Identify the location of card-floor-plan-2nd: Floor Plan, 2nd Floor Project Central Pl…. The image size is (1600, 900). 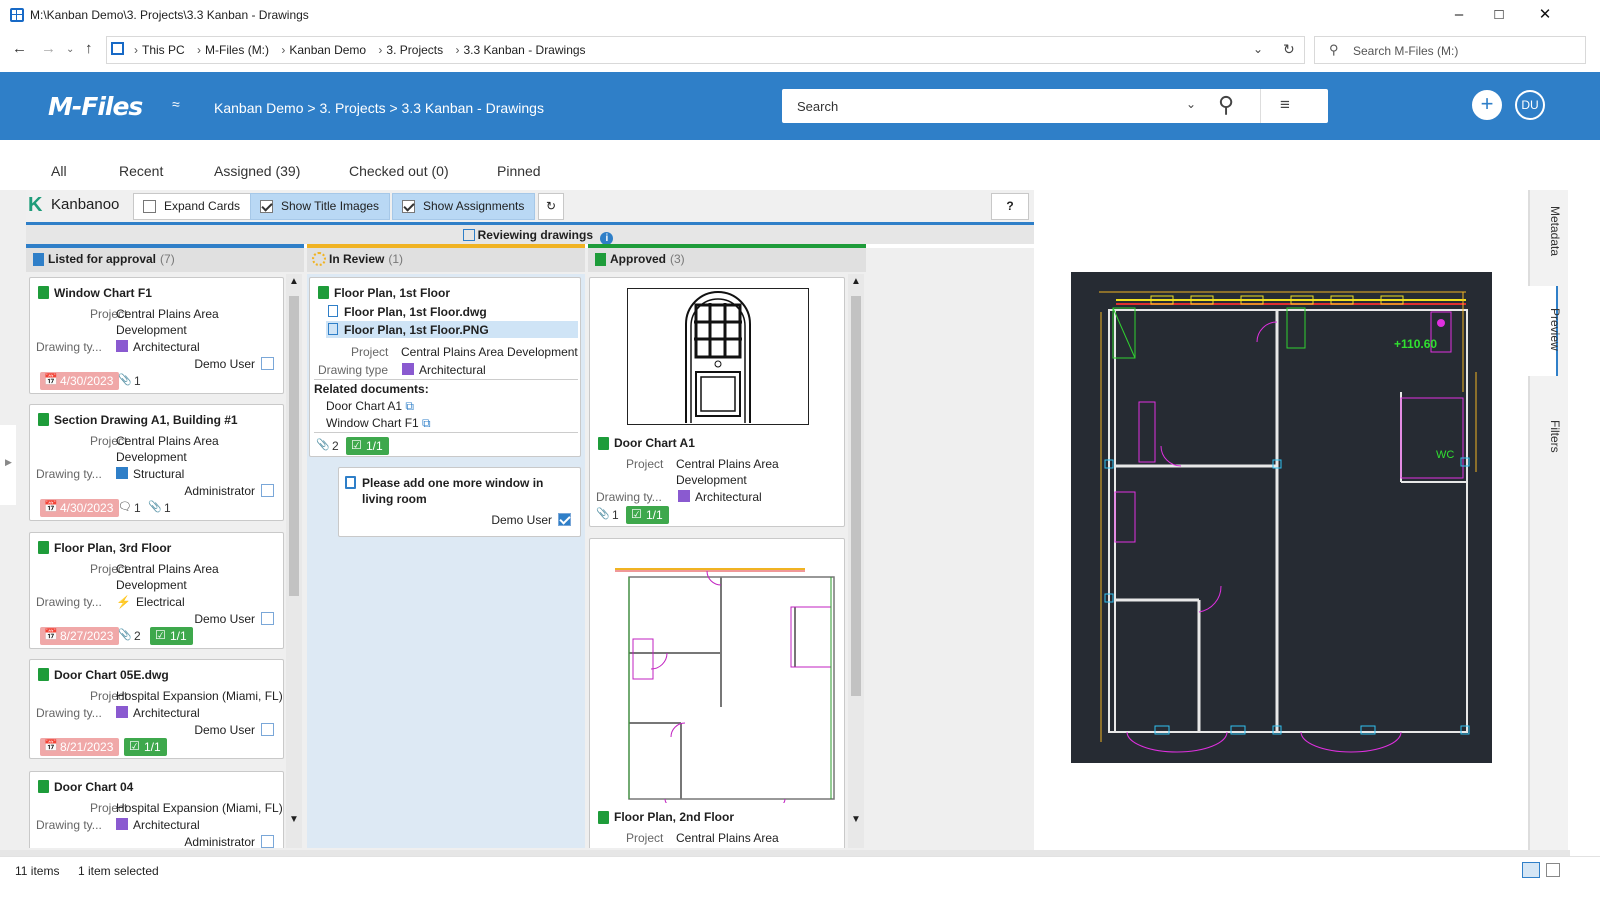
(717, 693).